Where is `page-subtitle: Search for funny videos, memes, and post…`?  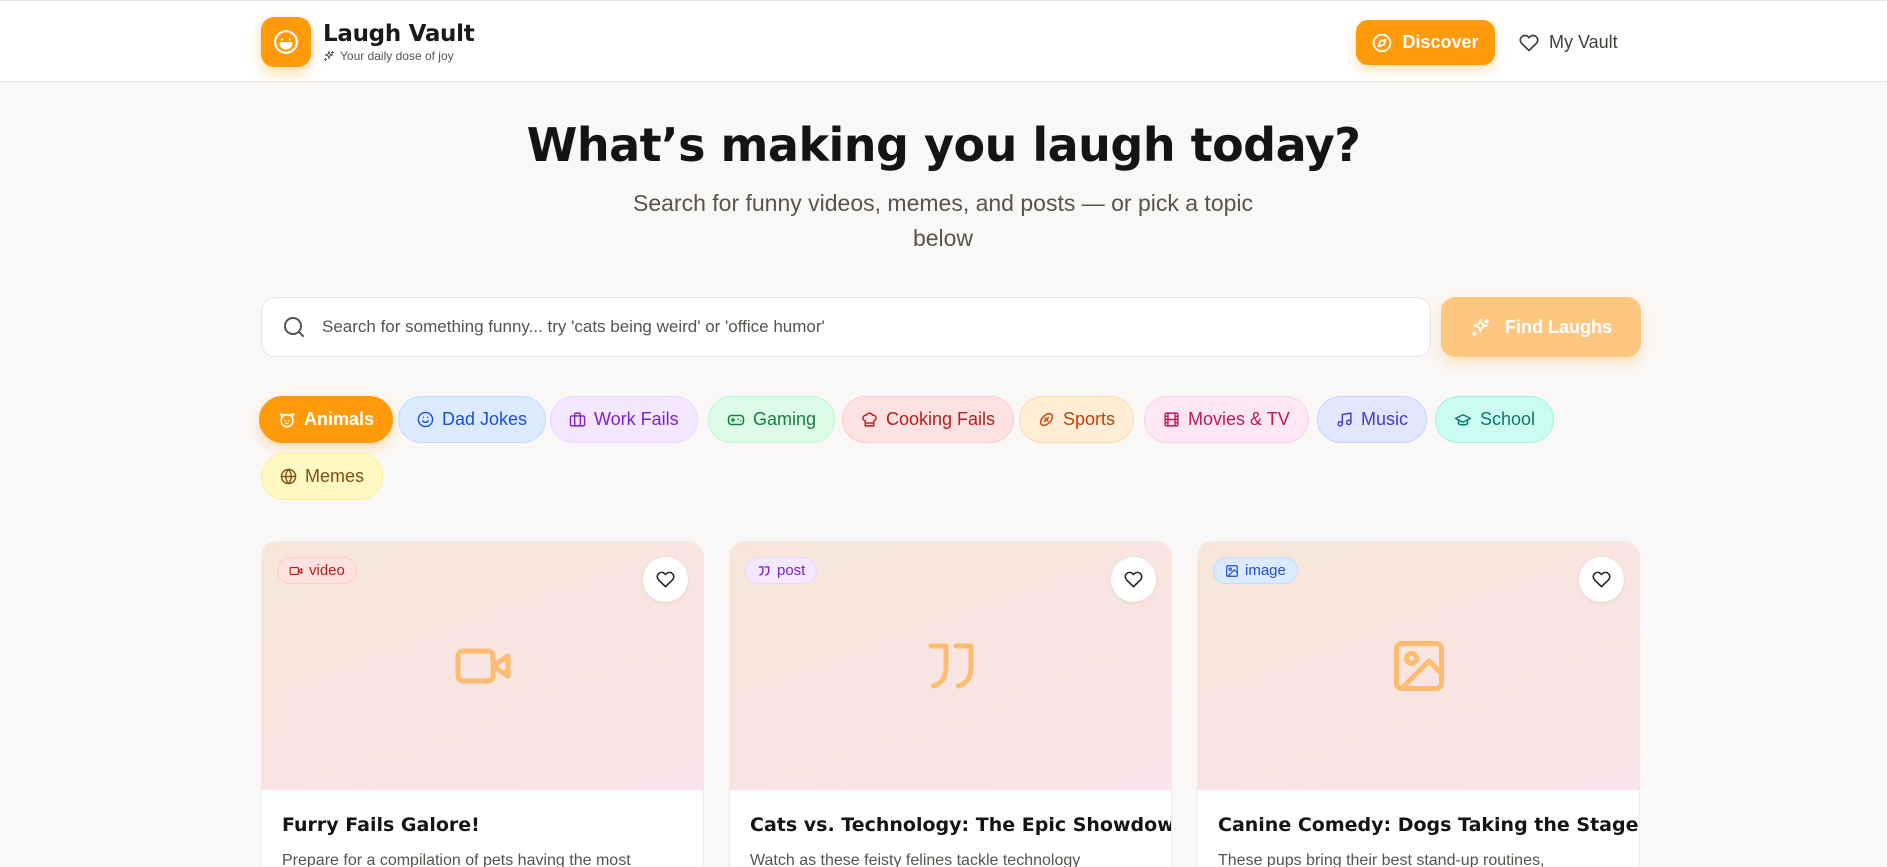 page-subtitle: Search for funny videos, memes, and post… is located at coordinates (943, 220).